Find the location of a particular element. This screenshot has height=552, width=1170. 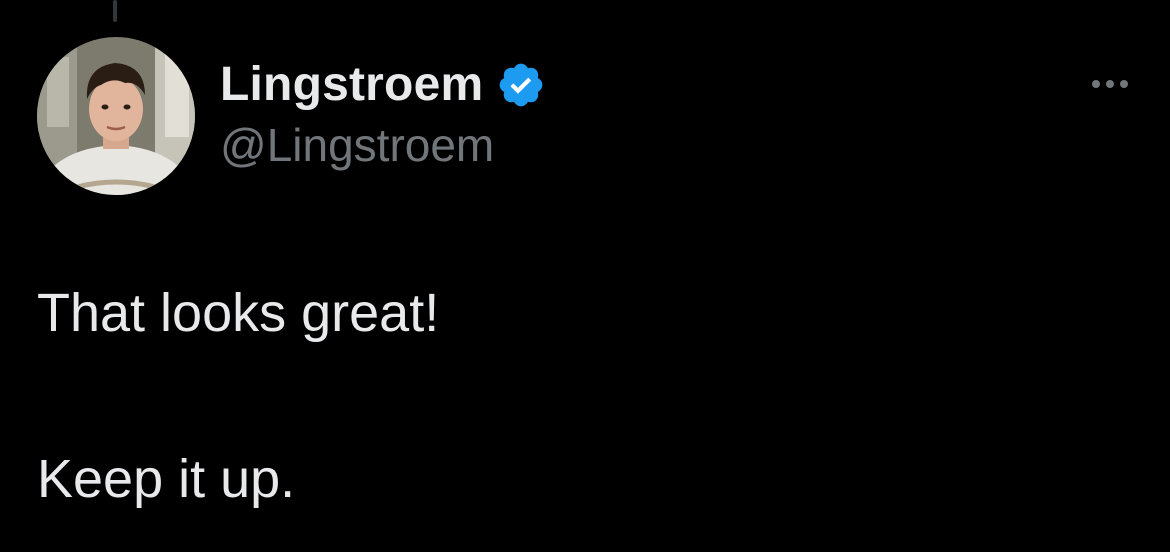

tweet-text-line: That looks great! is located at coordinates (238, 313).